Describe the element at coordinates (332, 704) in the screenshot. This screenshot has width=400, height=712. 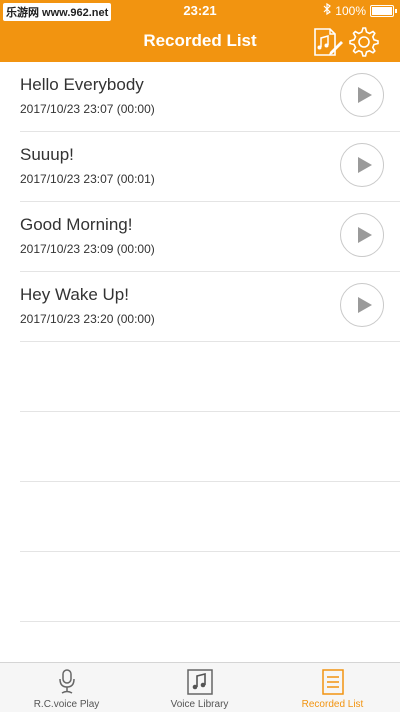
I see `tab-label: Recorded List` at that location.